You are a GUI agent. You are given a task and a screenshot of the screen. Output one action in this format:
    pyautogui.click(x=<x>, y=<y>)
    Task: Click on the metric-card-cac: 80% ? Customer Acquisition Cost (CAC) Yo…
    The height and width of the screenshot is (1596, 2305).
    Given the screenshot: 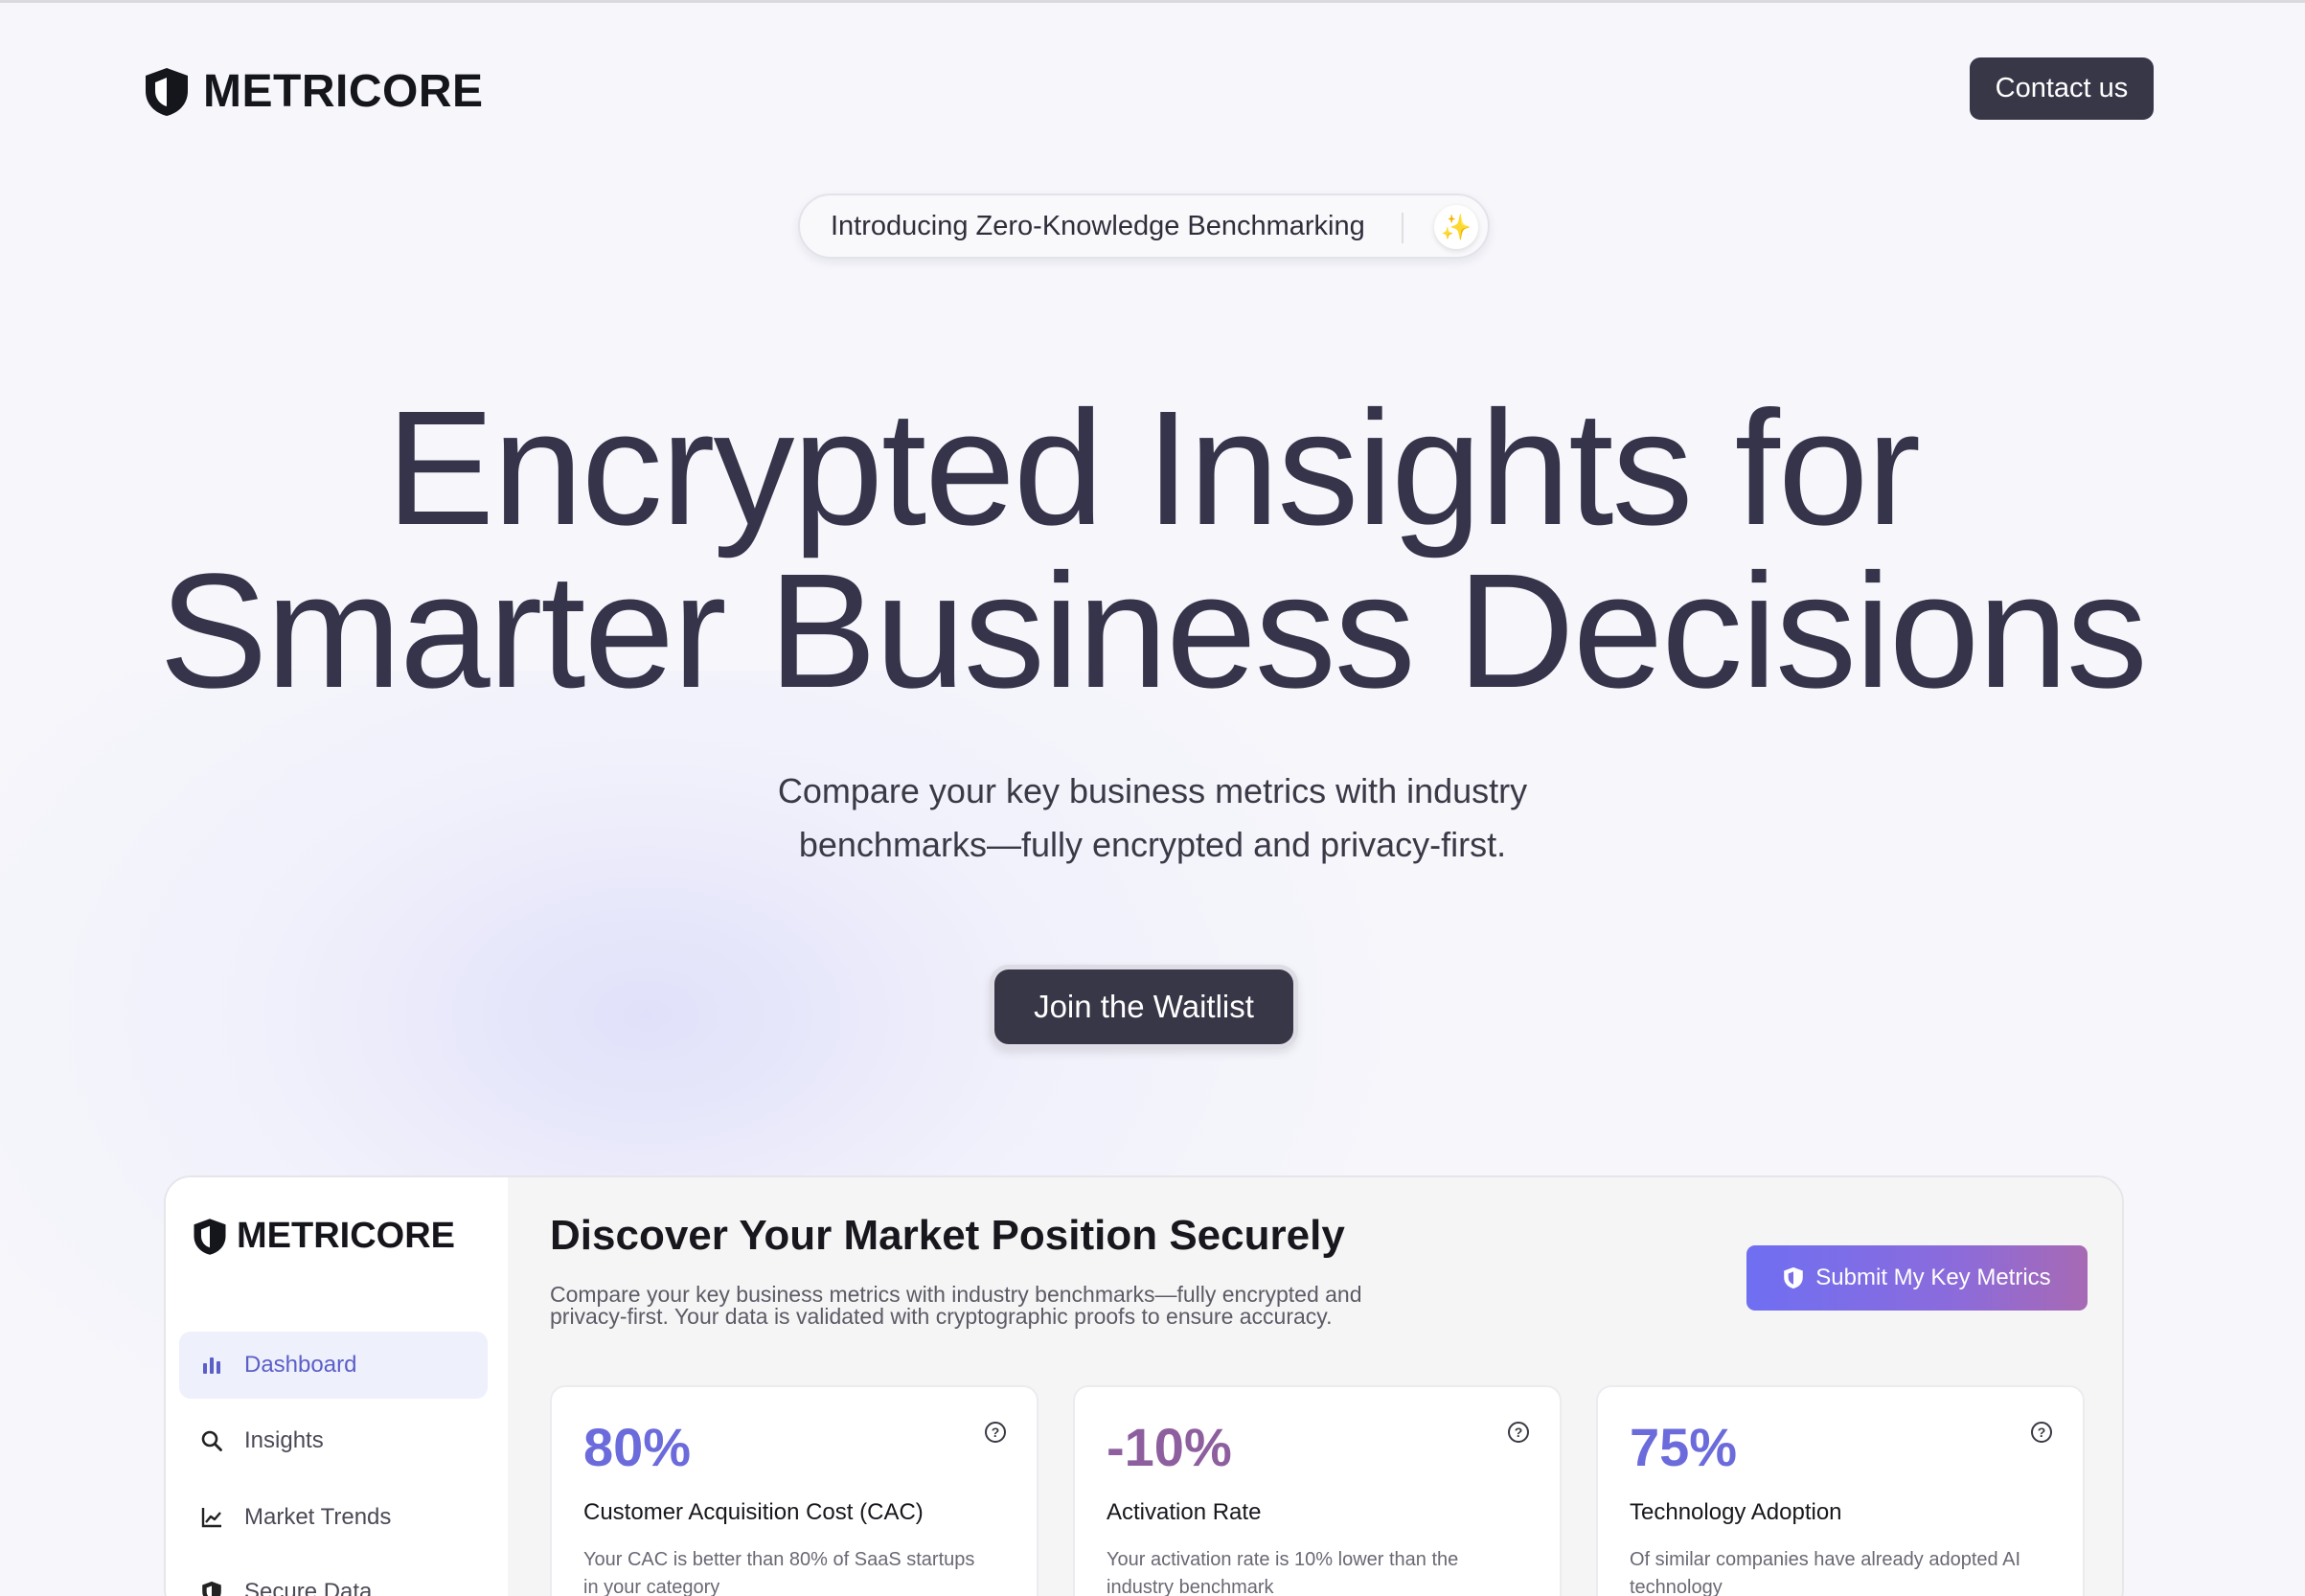 What is the action you would take?
    pyautogui.click(x=794, y=1490)
    